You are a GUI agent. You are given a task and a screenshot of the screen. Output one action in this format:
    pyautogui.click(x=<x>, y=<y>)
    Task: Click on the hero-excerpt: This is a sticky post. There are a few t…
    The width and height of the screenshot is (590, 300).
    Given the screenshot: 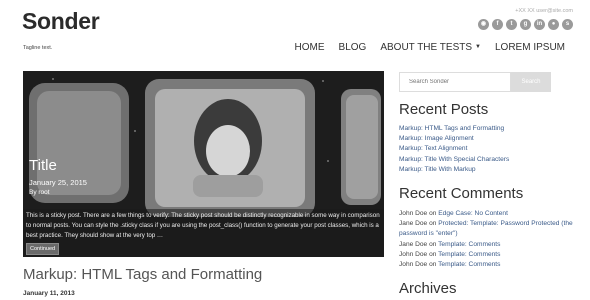 What is the action you would take?
    pyautogui.click(x=203, y=233)
    